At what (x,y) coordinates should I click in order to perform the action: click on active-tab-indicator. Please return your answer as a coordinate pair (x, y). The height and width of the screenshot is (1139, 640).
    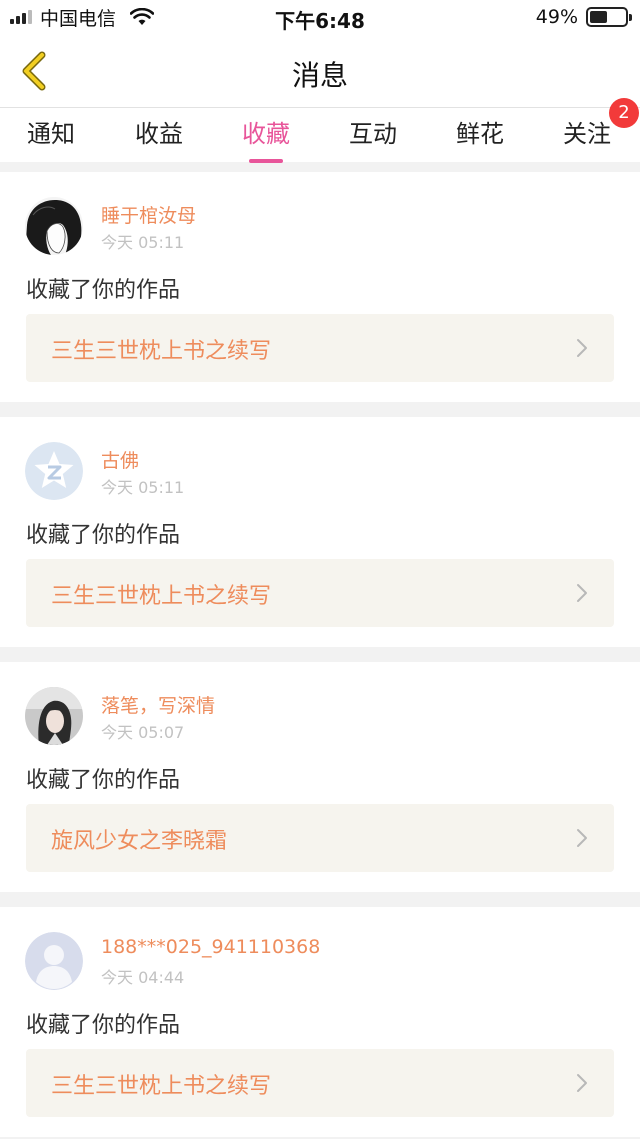
    Looking at the image, I should click on (266, 161).